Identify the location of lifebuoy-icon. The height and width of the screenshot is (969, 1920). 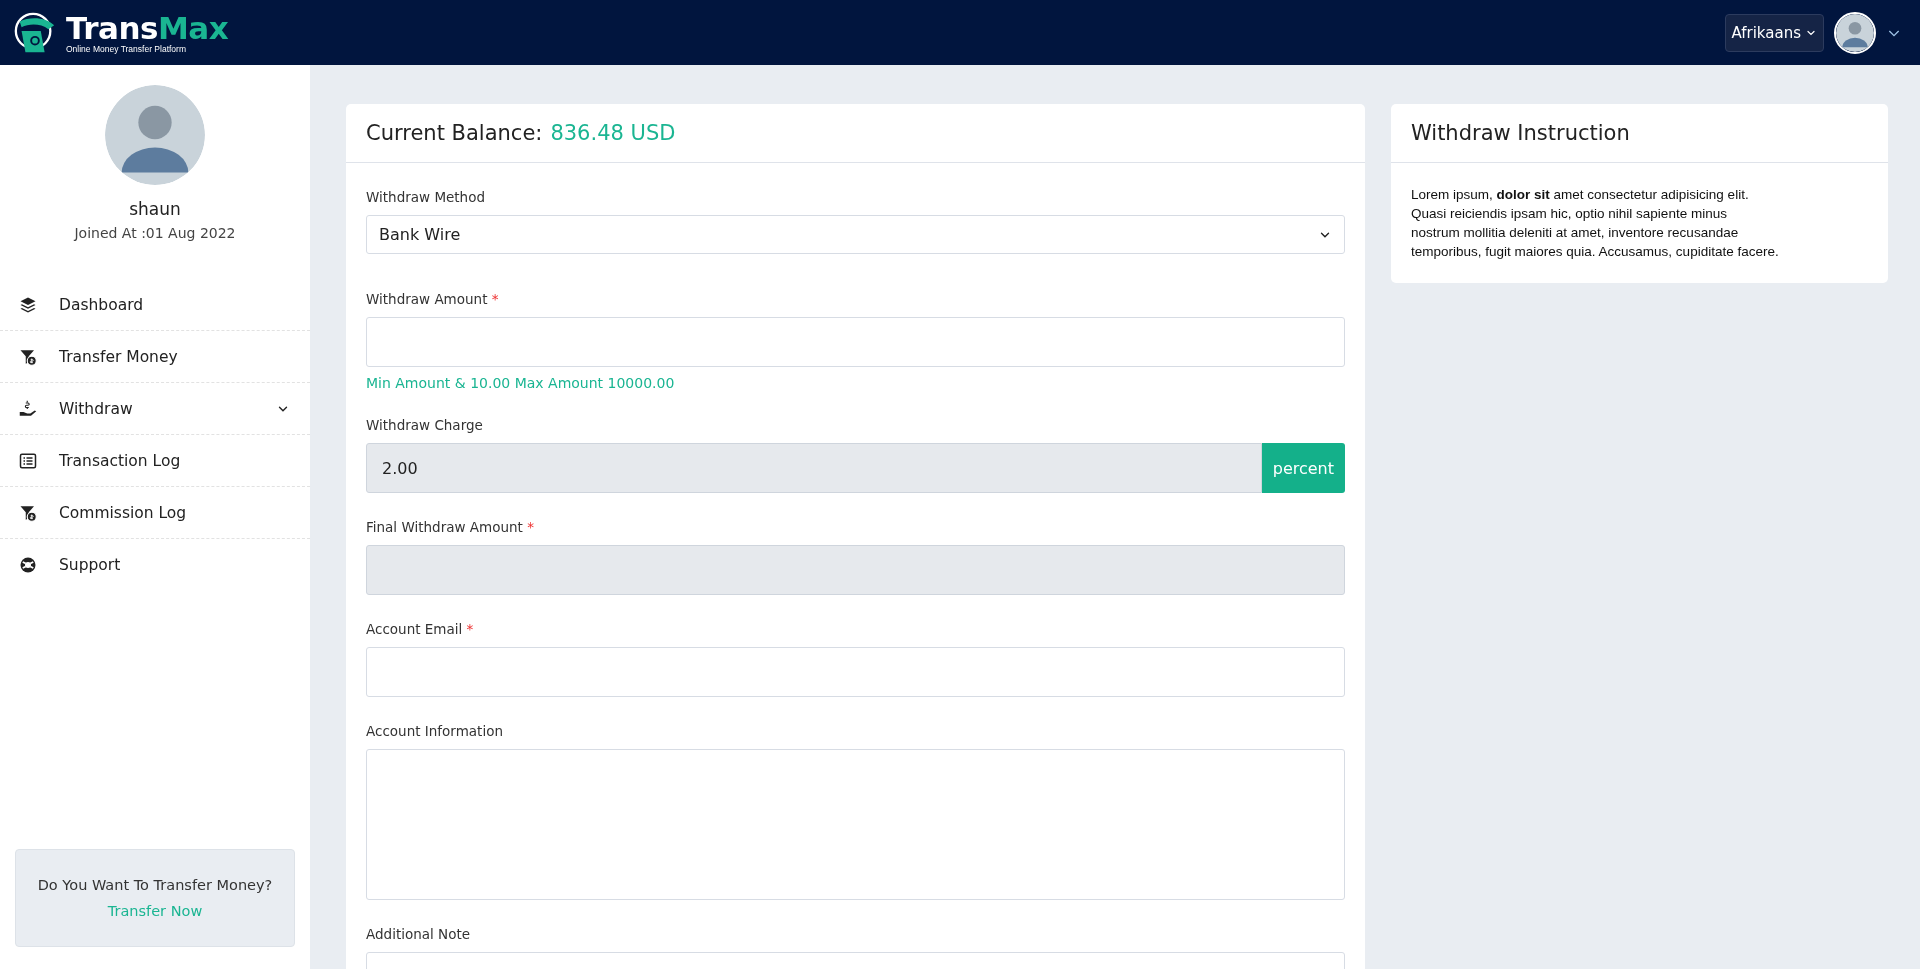
(28, 564).